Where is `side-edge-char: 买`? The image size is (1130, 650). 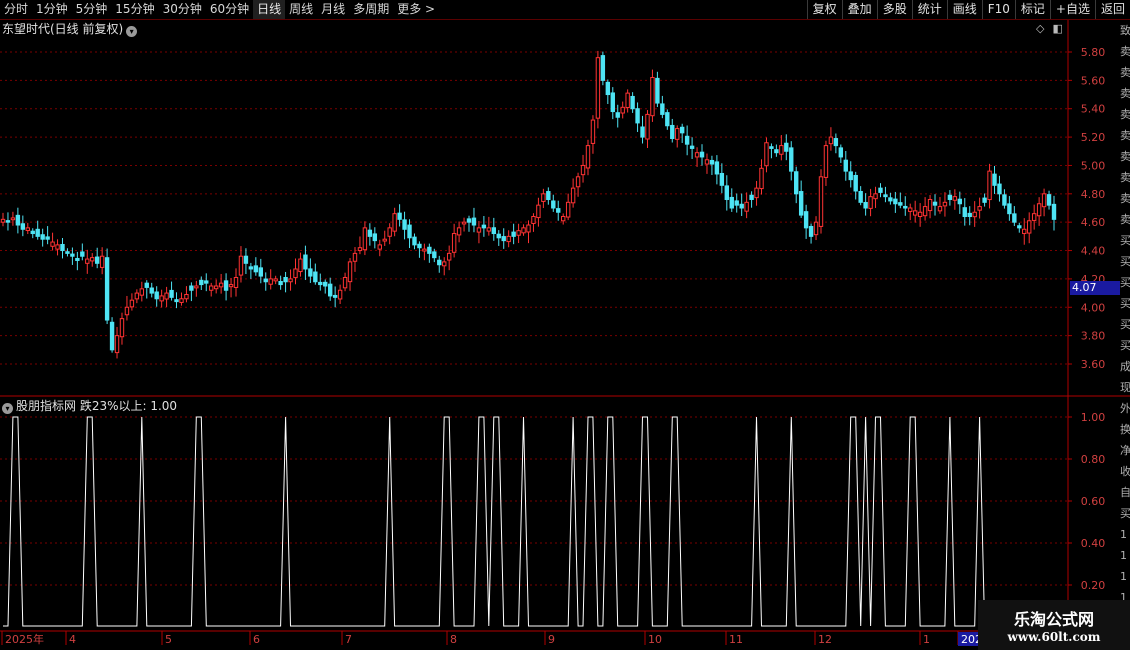 side-edge-char: 买 is located at coordinates (1125, 240).